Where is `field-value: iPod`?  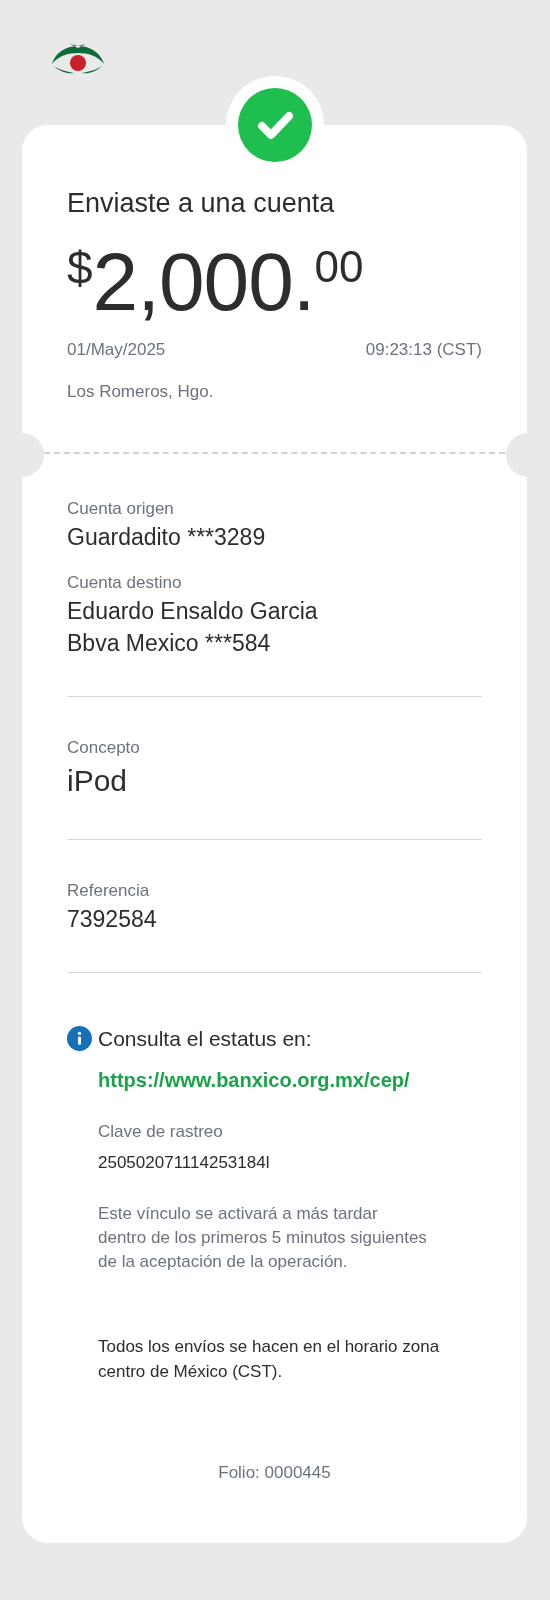
field-value: iPod is located at coordinates (98, 781).